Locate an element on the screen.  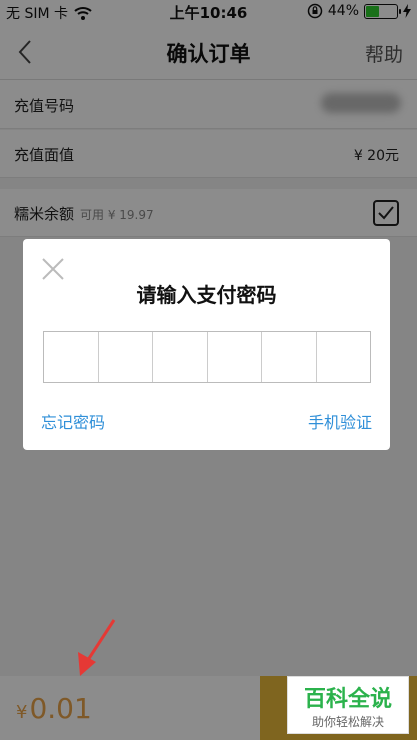
close-icon is located at coordinates (53, 269).